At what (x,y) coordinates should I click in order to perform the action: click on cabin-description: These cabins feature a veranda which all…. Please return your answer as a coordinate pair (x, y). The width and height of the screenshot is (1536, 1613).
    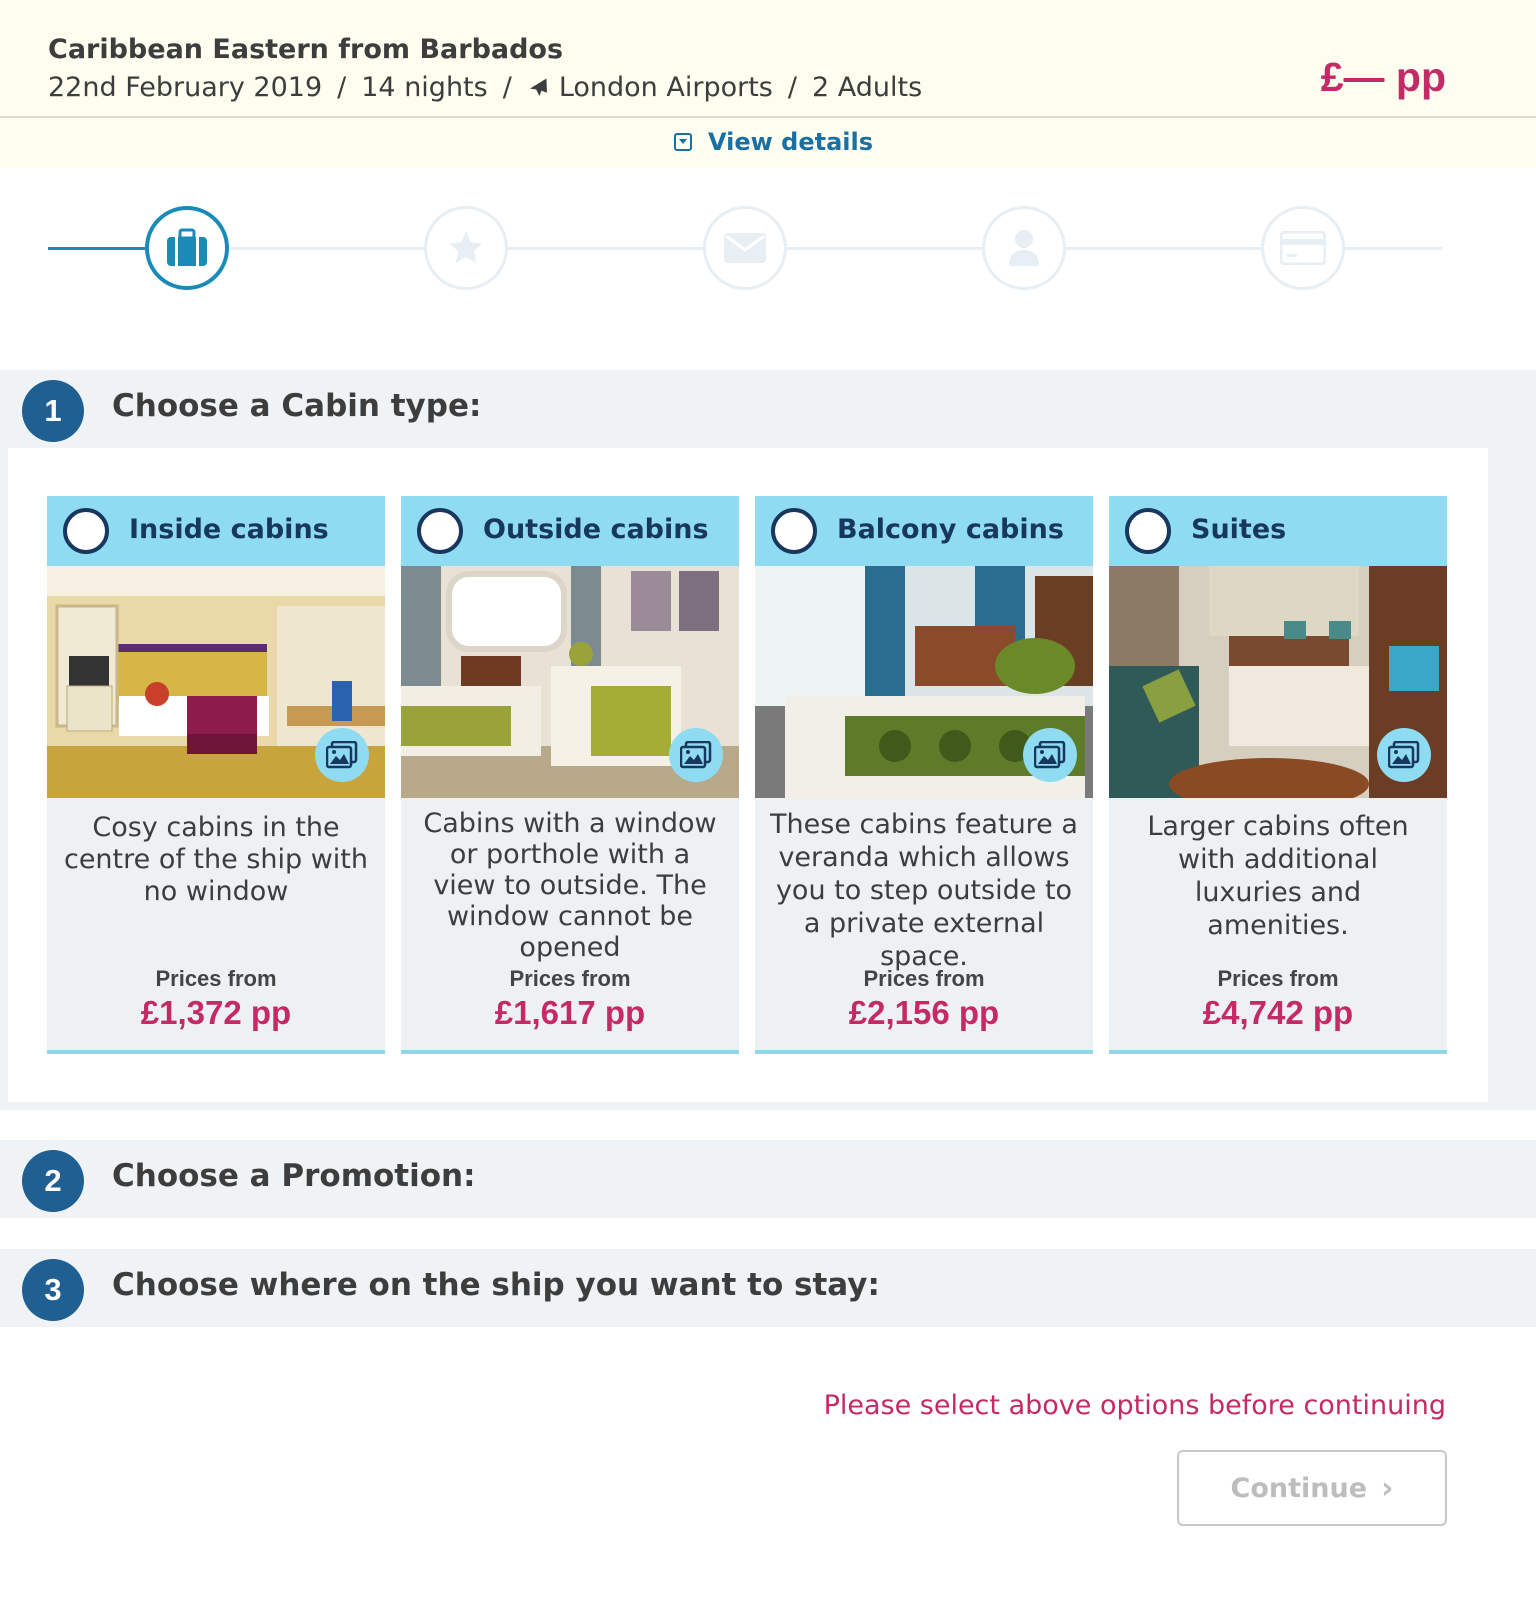
    Looking at the image, I should click on (924, 890).